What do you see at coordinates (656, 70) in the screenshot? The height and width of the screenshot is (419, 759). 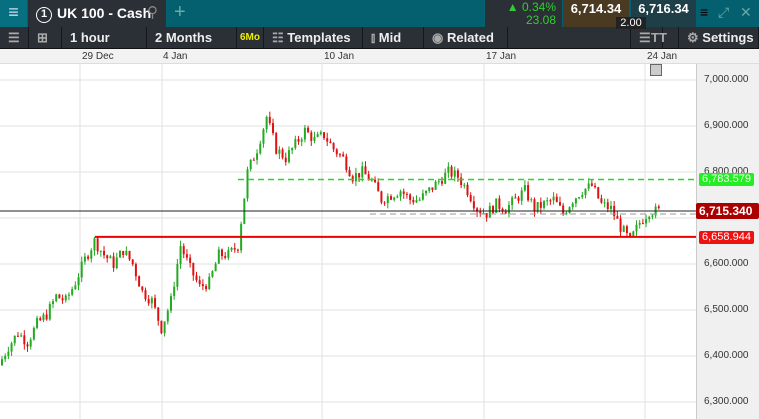 I see `scroll-end-icon` at bounding box center [656, 70].